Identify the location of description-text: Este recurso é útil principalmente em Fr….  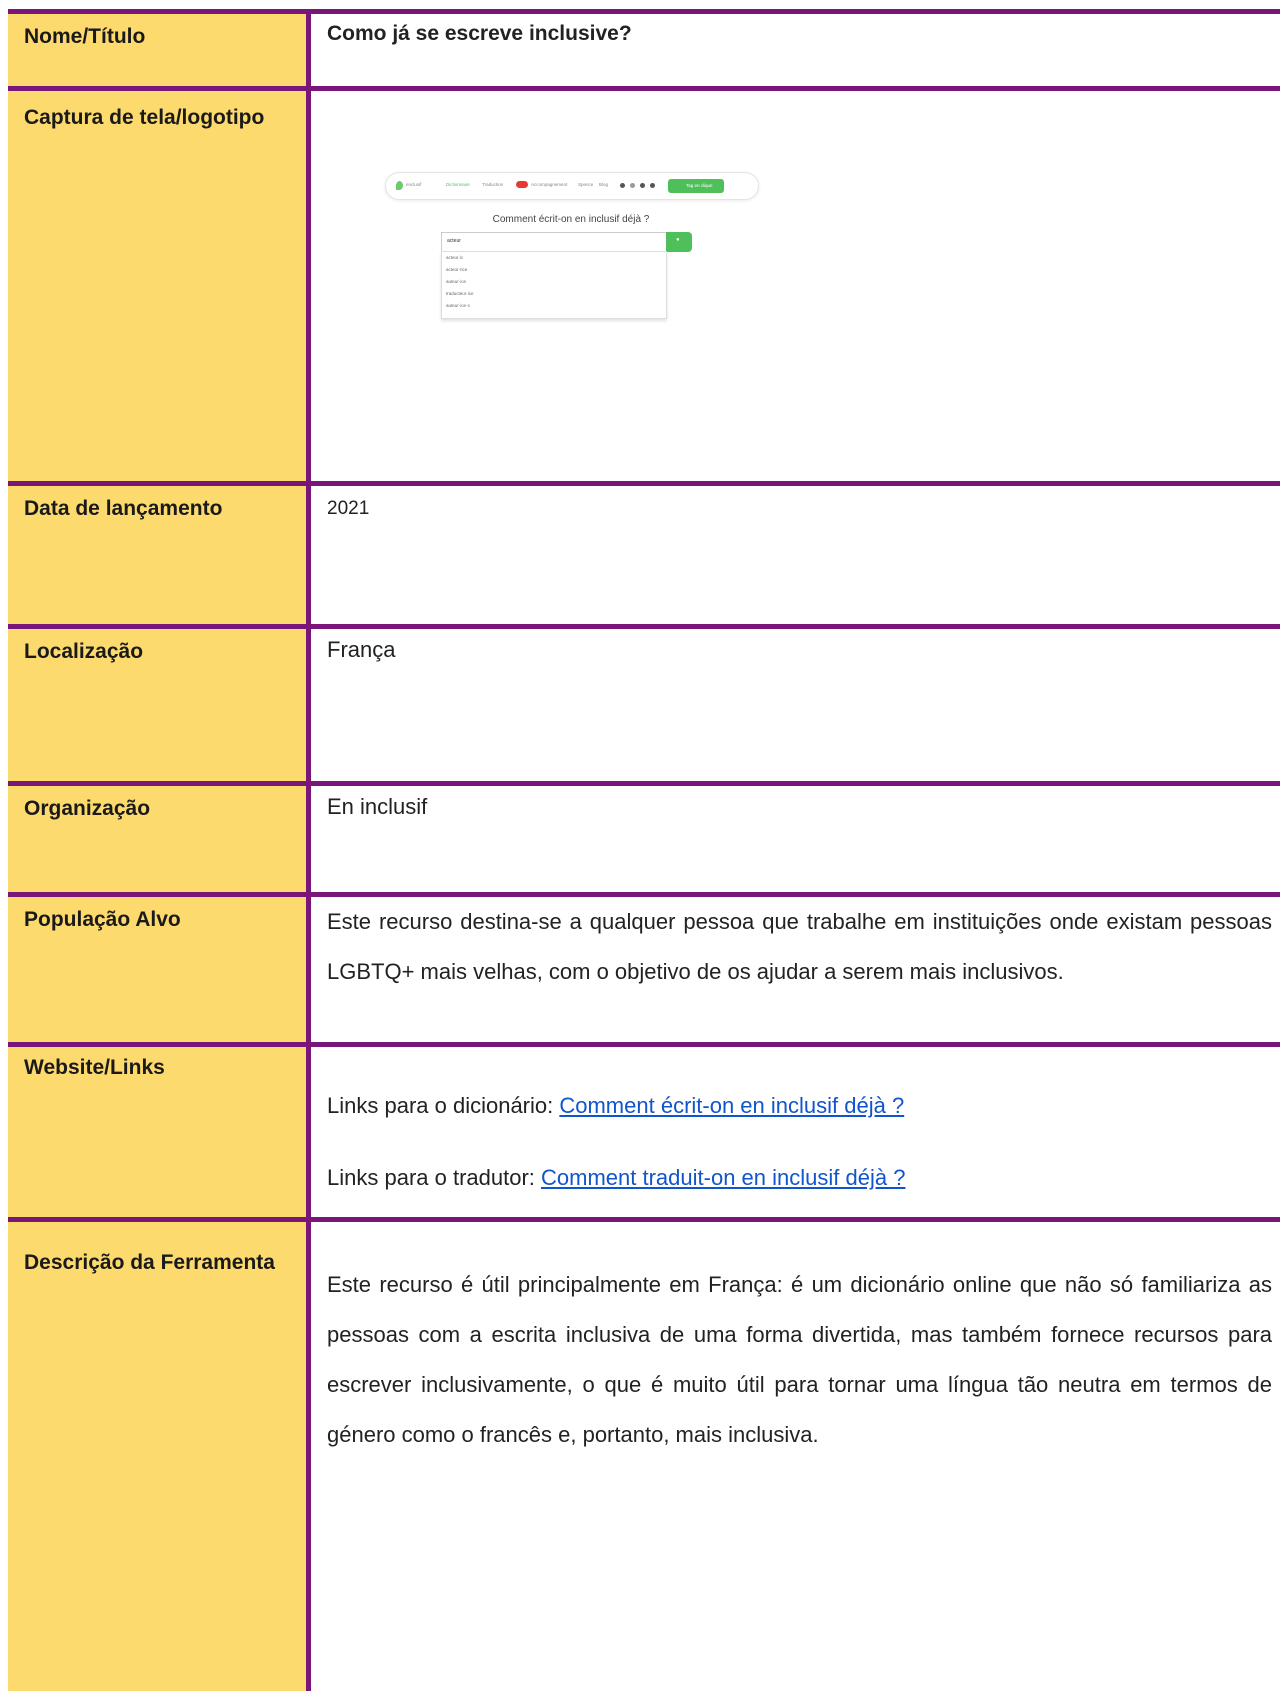
(799, 1359).